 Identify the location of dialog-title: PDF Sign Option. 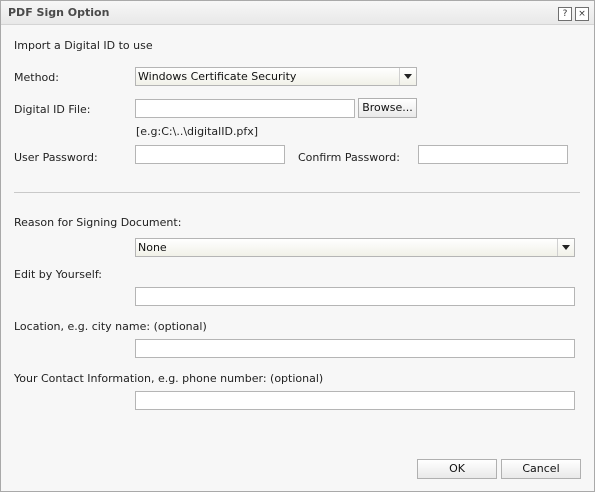
(59, 12).